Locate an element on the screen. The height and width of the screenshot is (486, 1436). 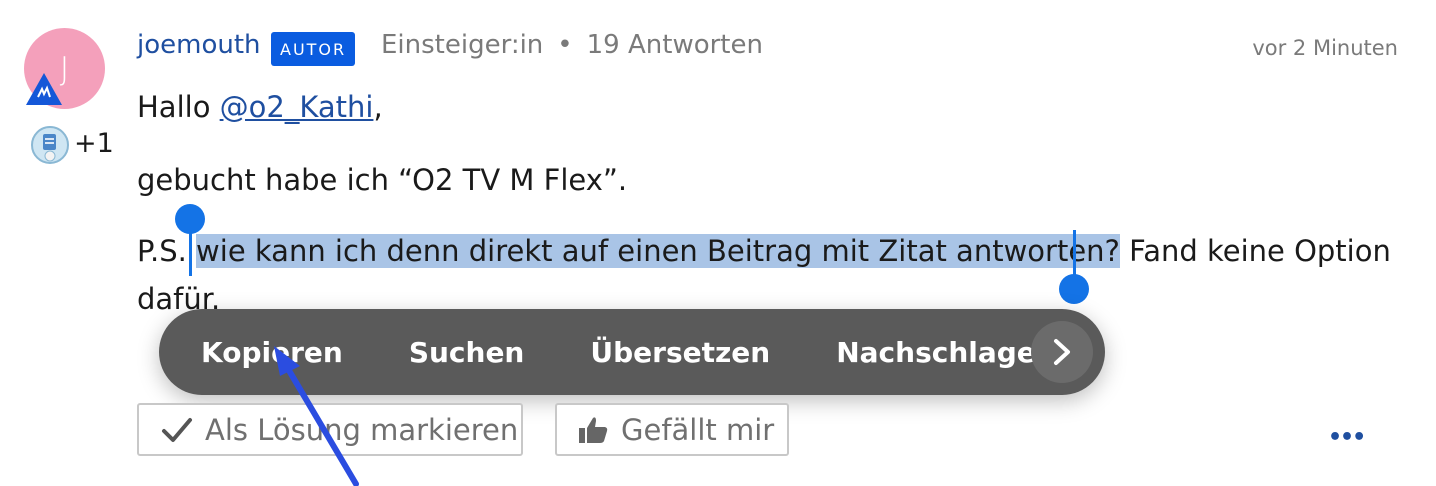
selection-end-handle is located at coordinates (1074, 289).